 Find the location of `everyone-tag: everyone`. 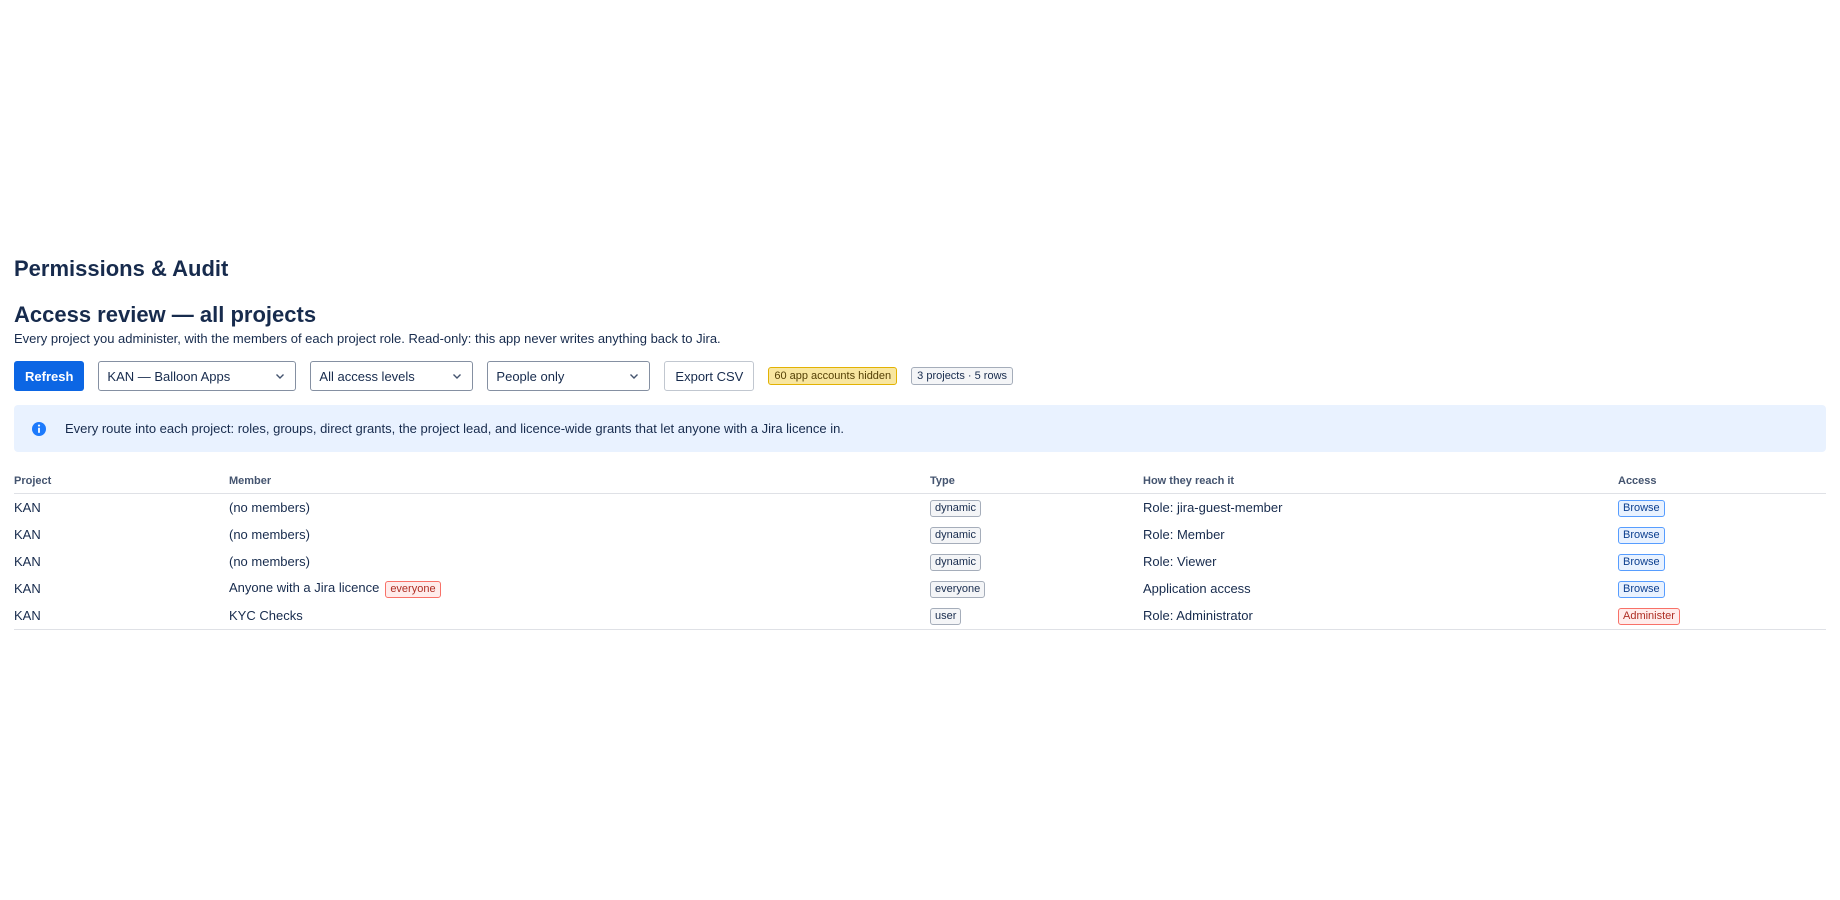

everyone-tag: everyone is located at coordinates (413, 589).